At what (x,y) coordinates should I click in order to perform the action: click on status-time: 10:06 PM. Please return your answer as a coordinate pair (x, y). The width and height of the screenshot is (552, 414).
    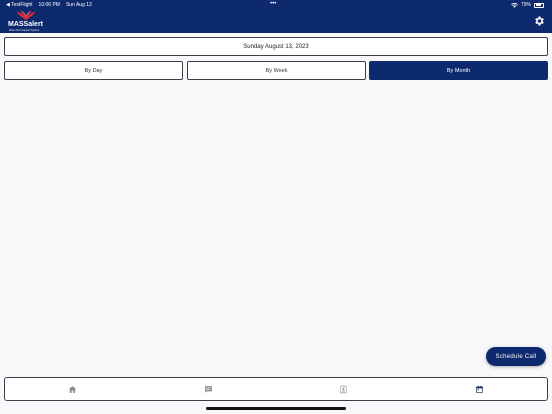
    Looking at the image, I should click on (49, 5).